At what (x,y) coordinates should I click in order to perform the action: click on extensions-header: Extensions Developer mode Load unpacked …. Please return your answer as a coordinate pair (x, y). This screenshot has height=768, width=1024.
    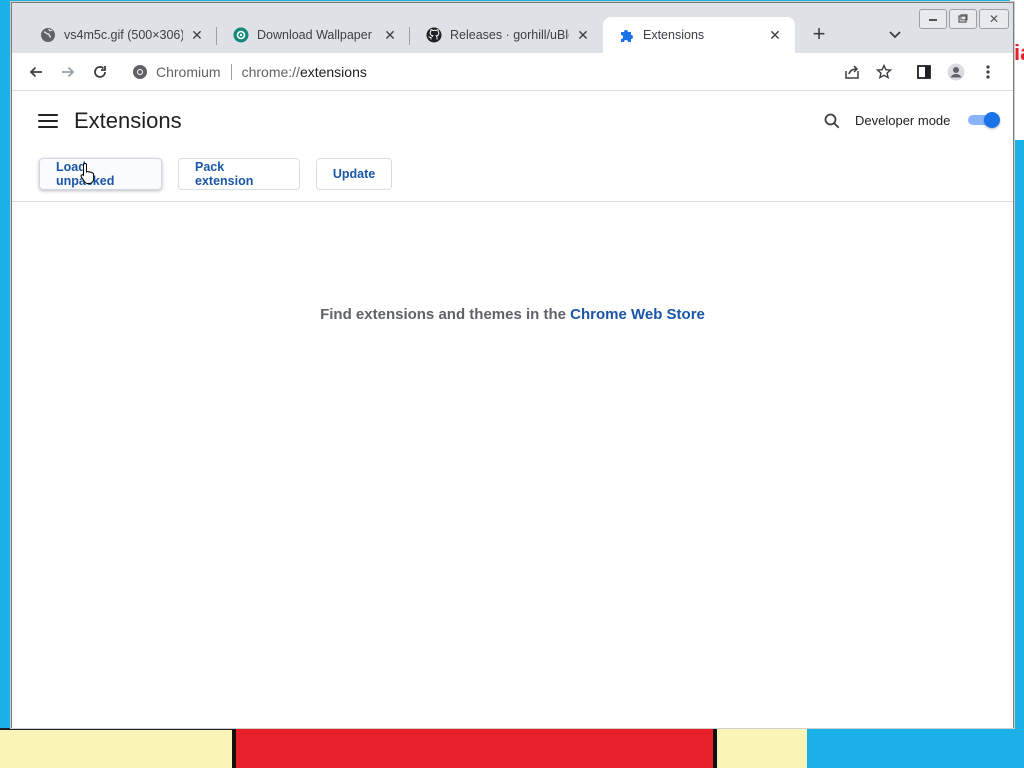
    Looking at the image, I should click on (512, 147).